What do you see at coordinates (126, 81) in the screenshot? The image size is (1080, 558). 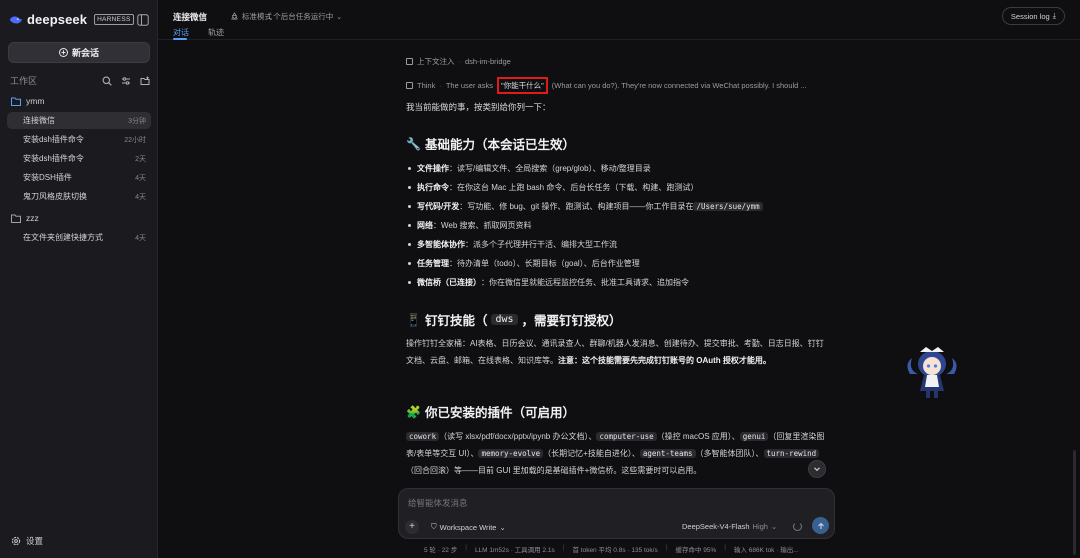 I see `filter-icon` at bounding box center [126, 81].